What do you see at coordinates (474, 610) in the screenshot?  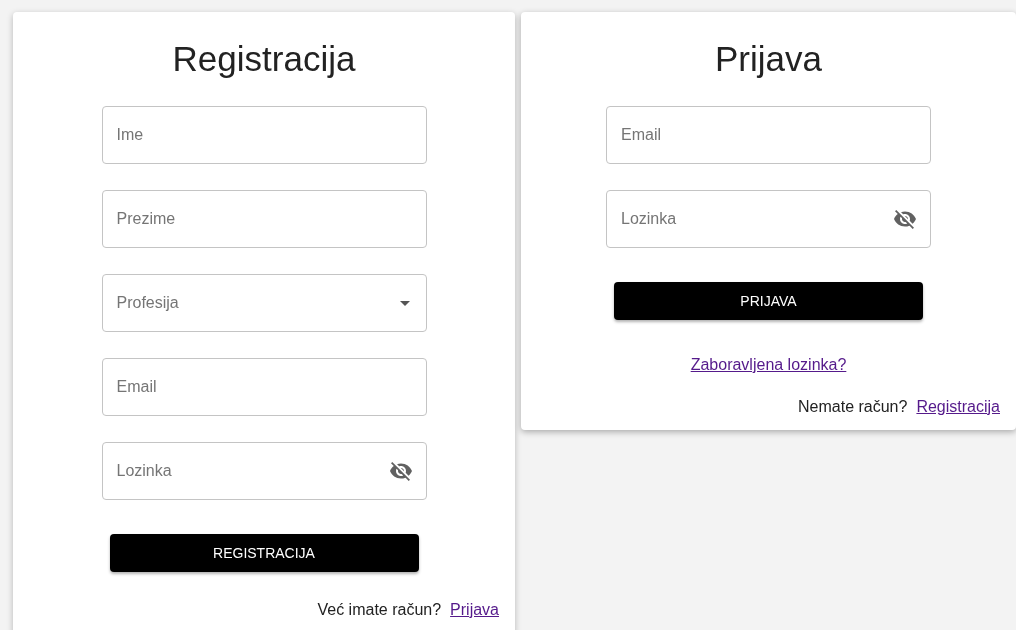 I see `link: Prijava` at bounding box center [474, 610].